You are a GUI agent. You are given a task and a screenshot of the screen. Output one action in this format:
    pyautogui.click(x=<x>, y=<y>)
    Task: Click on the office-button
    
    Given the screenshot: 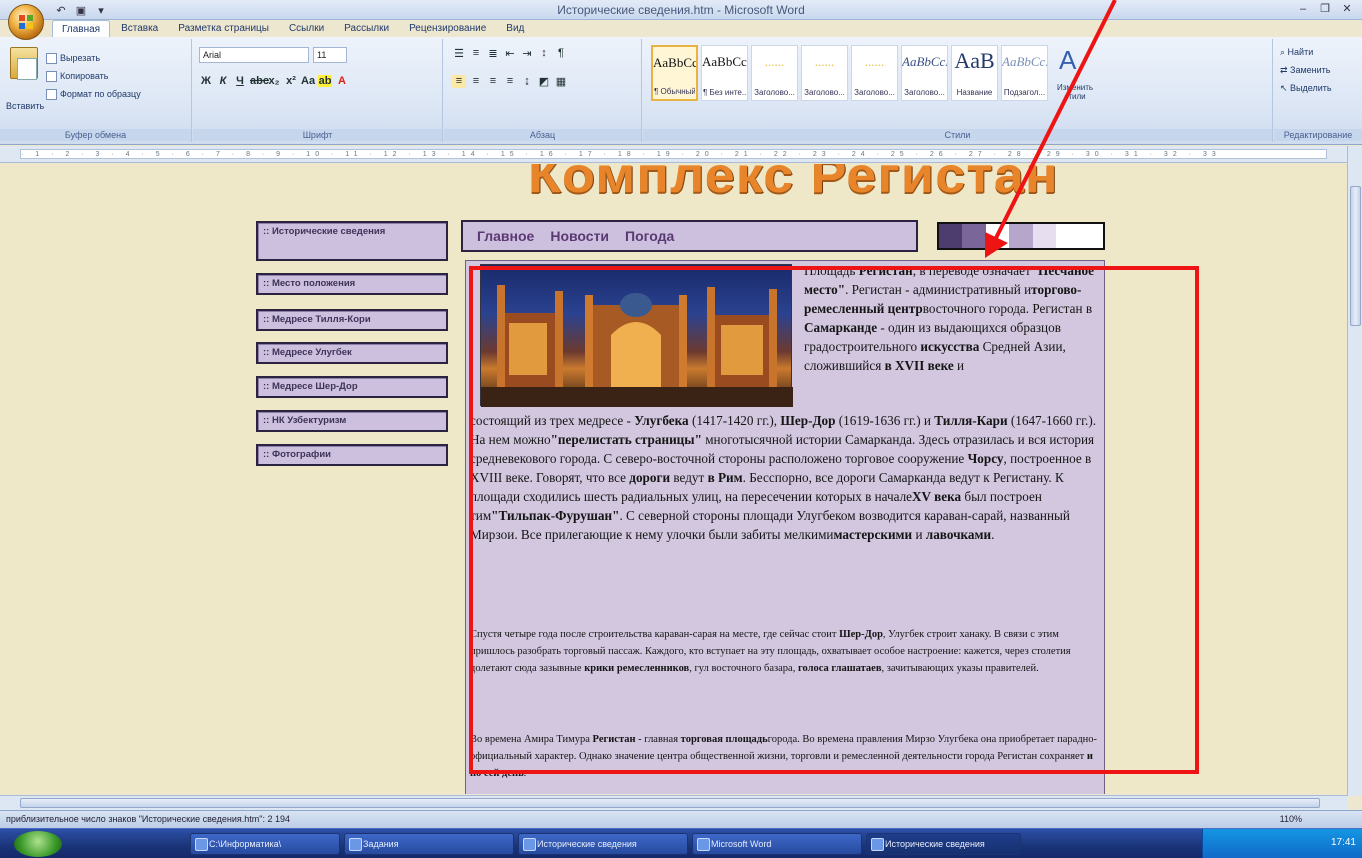 What is the action you would take?
    pyautogui.click(x=26, y=22)
    